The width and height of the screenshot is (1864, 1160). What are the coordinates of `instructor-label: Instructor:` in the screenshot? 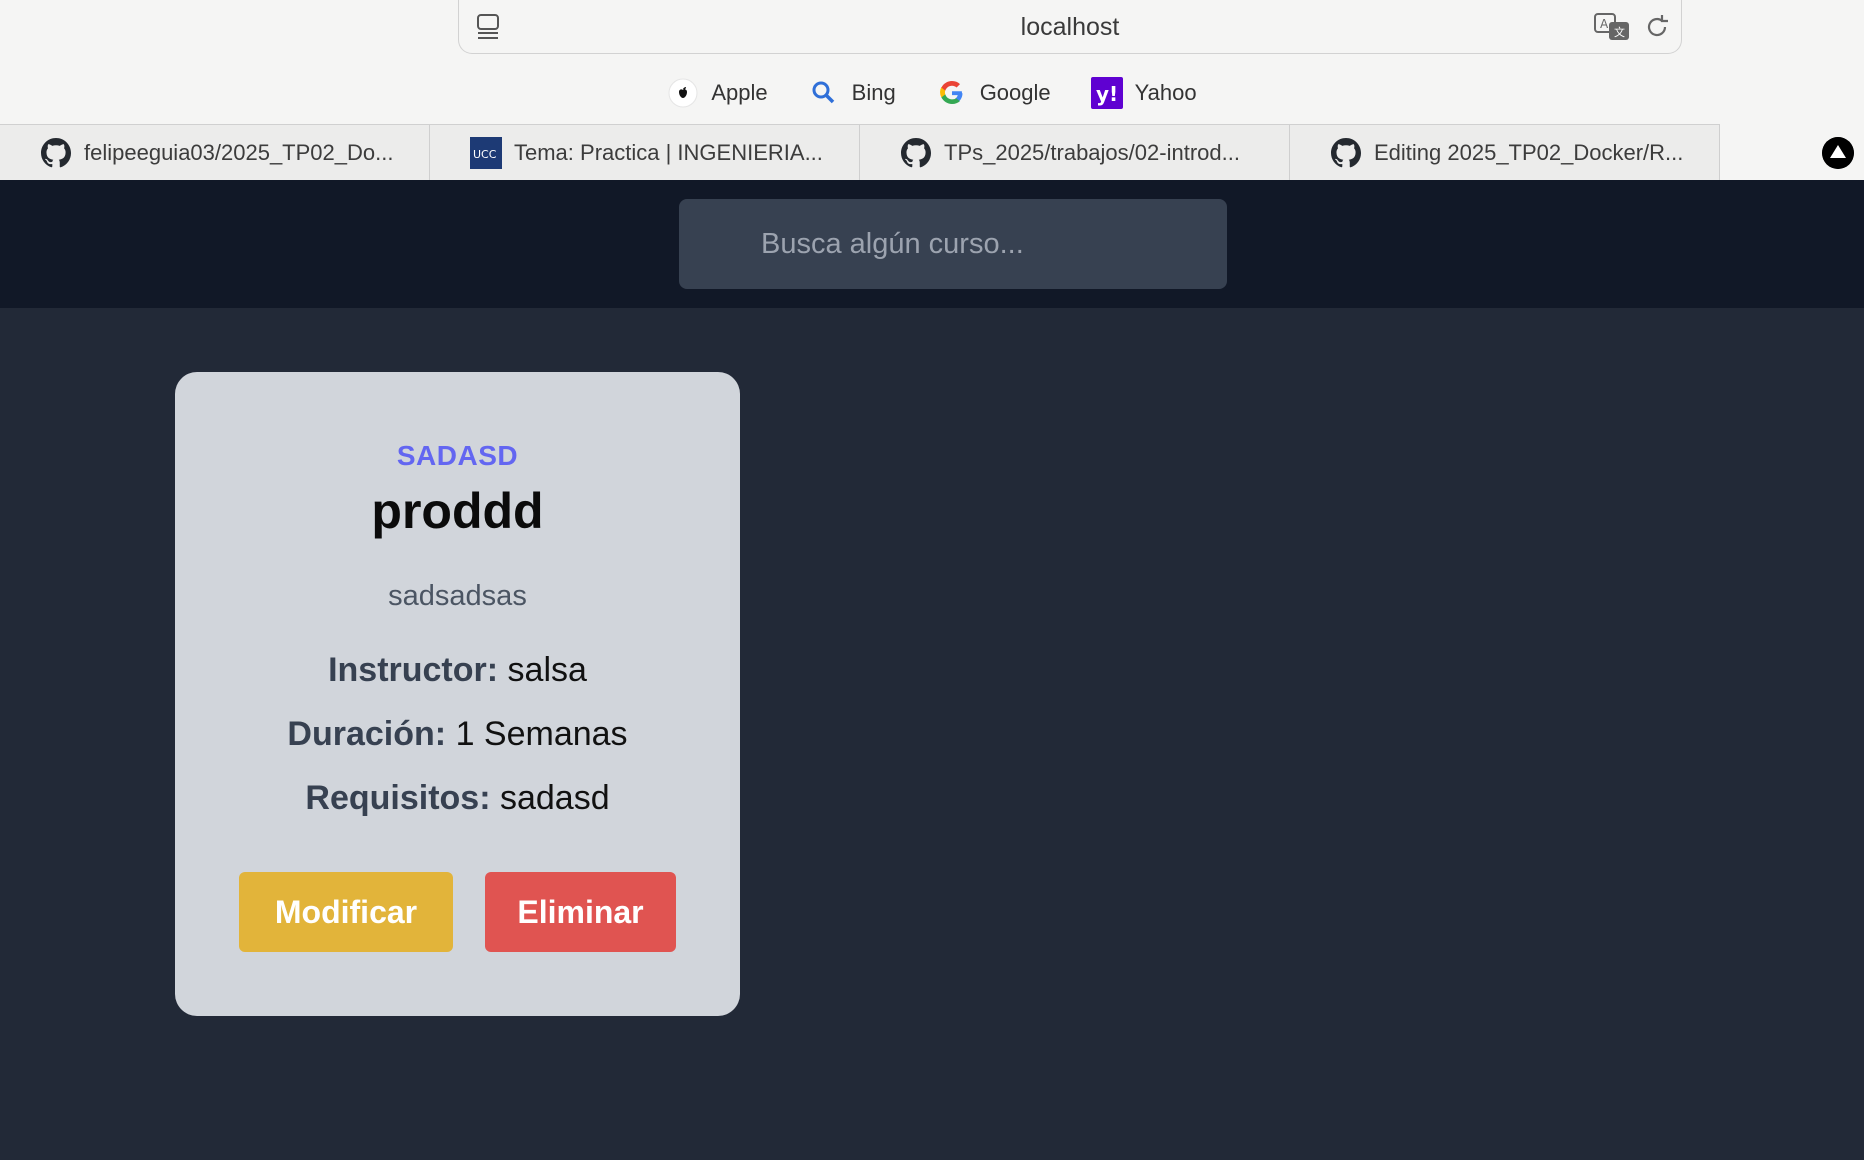 It's located at (413, 670).